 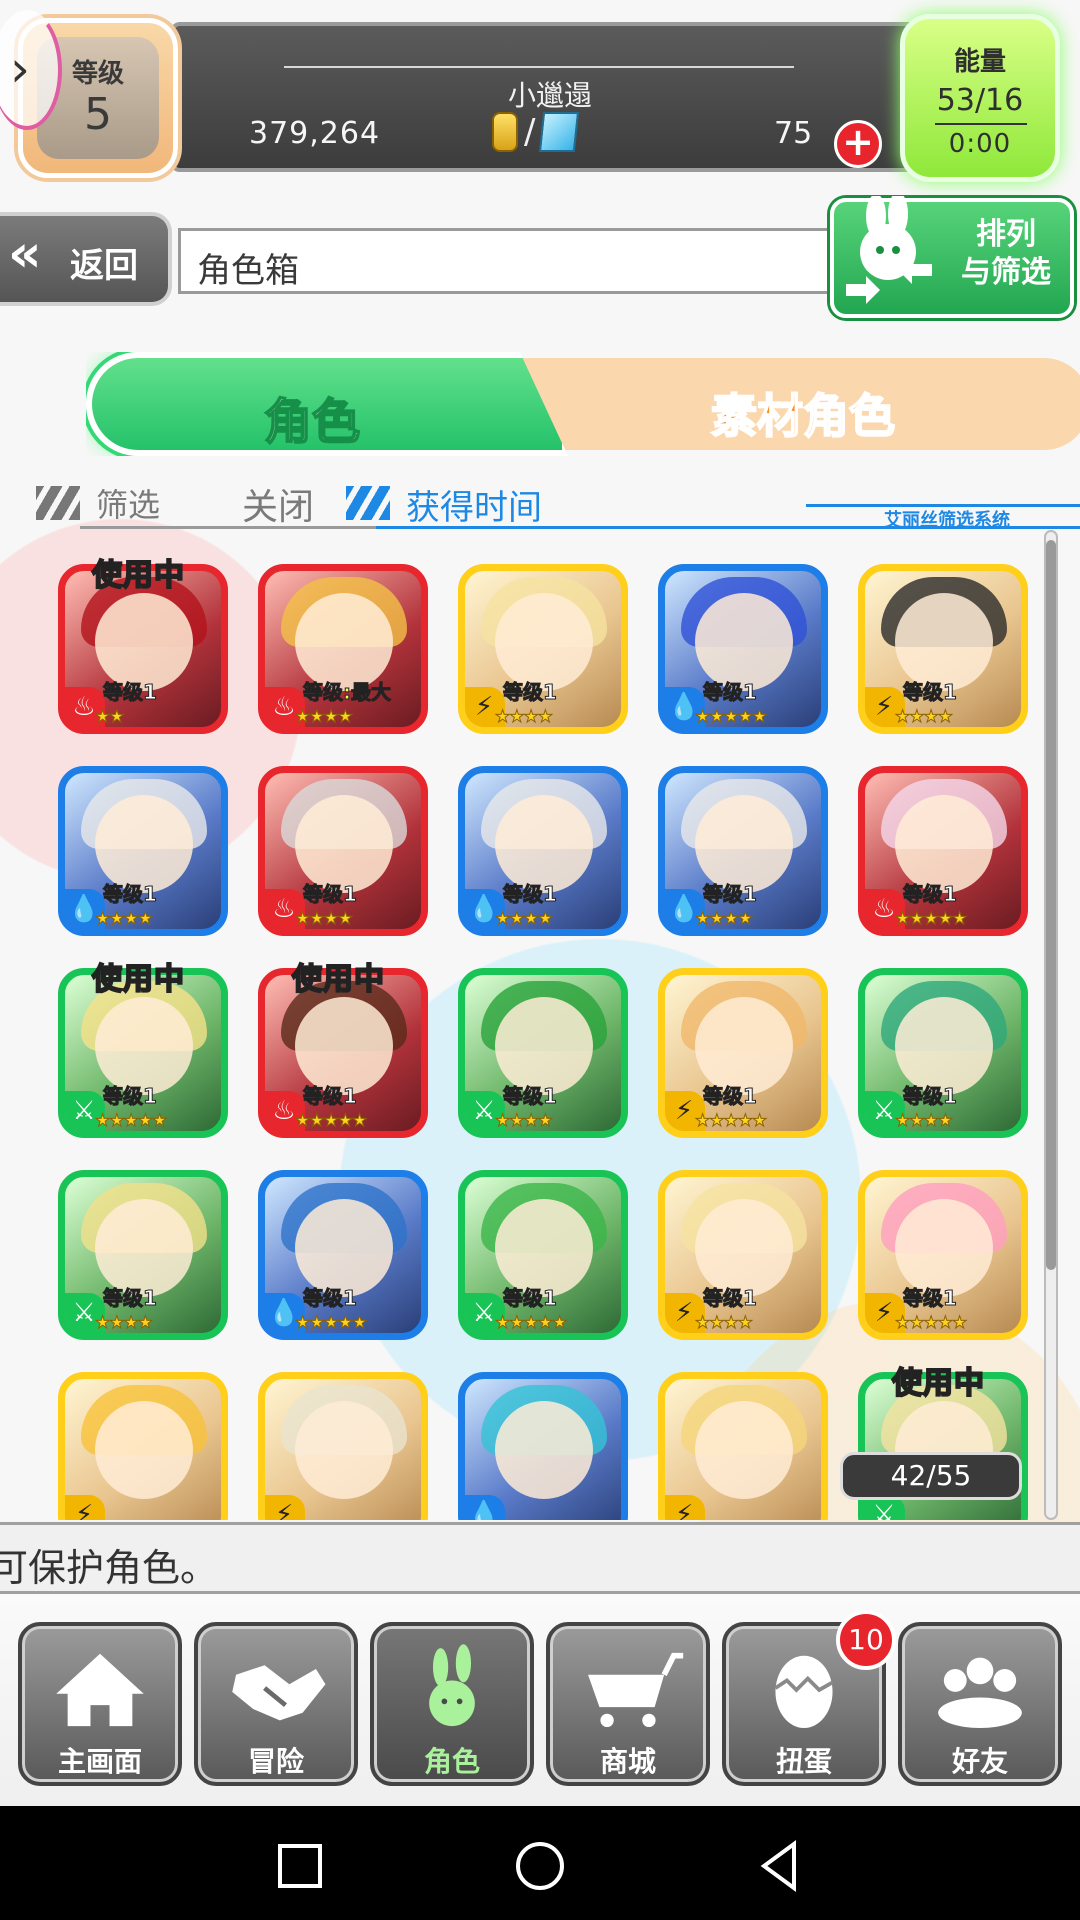 I want to click on character-card: 💧, so click(x=543, y=1446).